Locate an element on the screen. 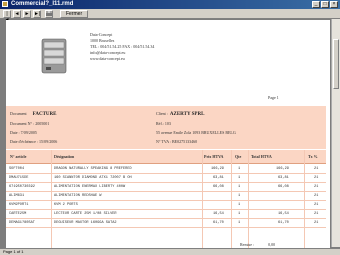 Image resolution: width=340 pixels, height=255 pixels. close-window-button: × is located at coordinates (334, 4).